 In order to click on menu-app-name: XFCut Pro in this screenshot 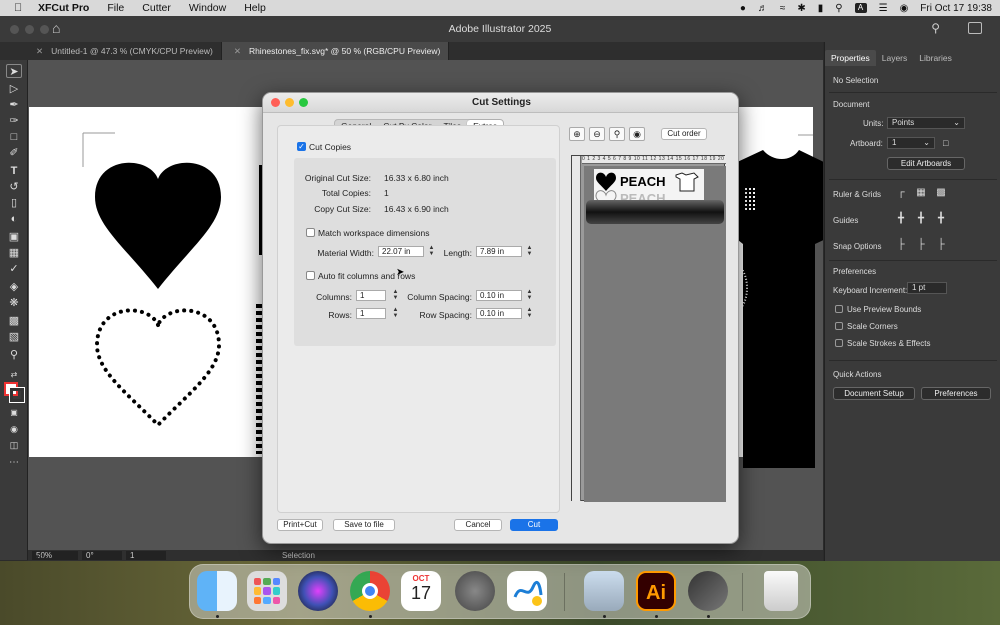, I will do `click(63, 8)`.